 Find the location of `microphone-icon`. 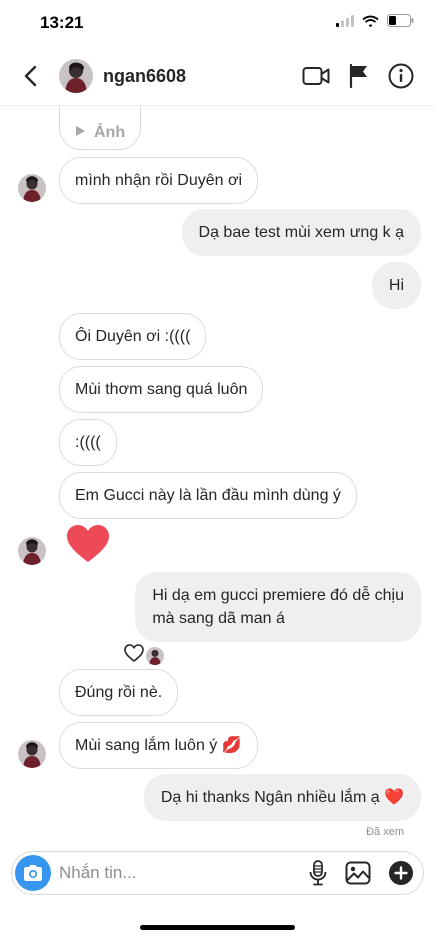

microphone-icon is located at coordinates (318, 873).